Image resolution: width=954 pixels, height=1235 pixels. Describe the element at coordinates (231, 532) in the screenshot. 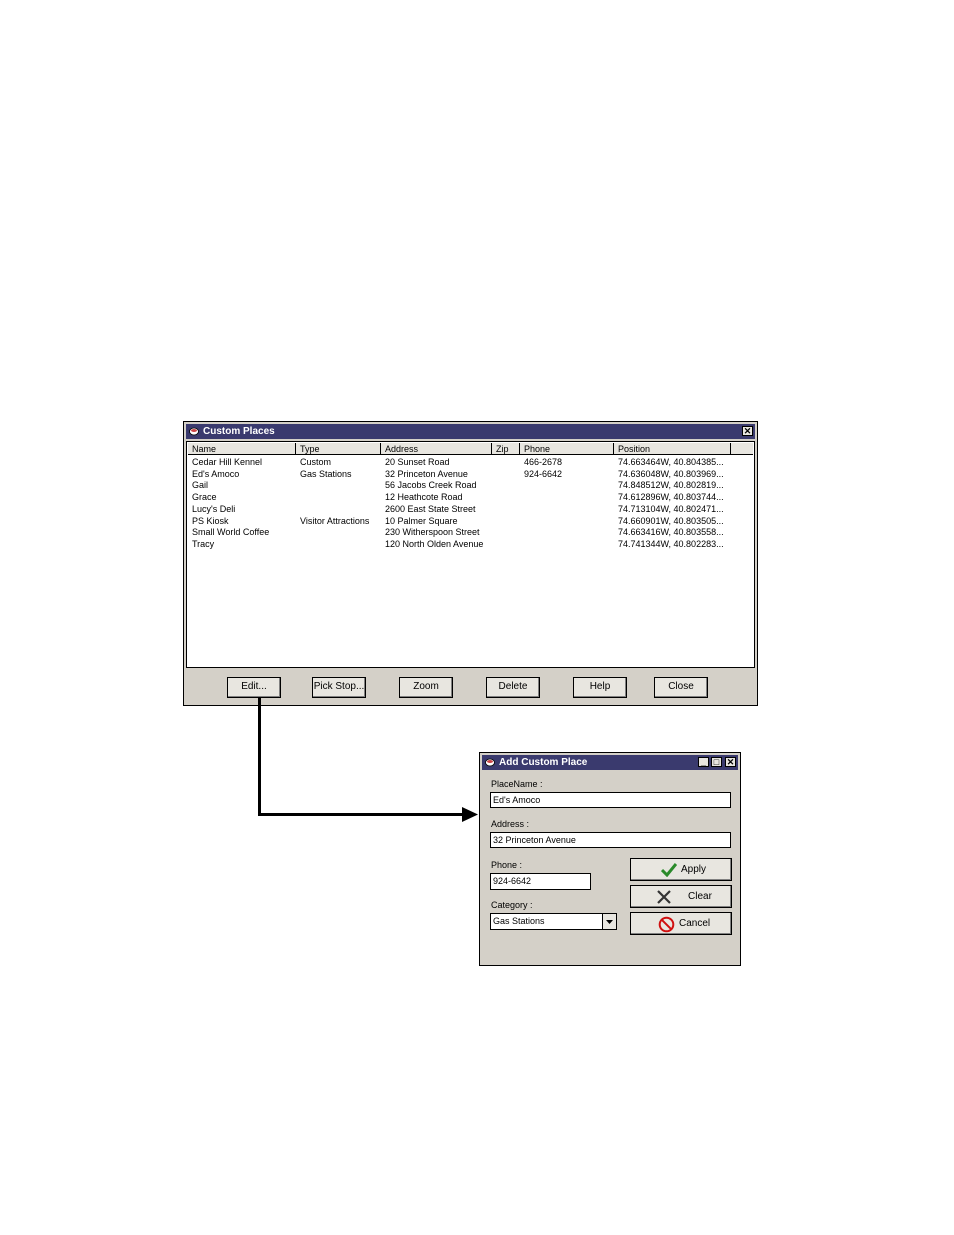

I see `cell-name: Small World Coffee` at that location.